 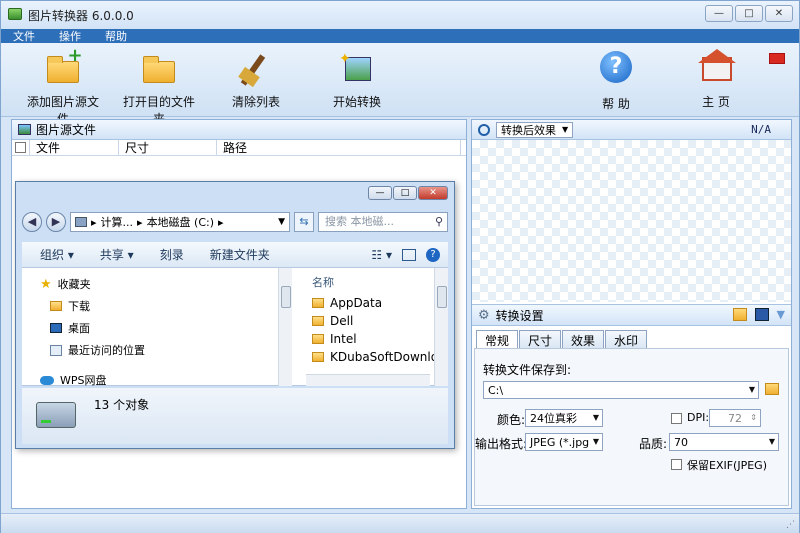 I want to click on col-name: 名称, so click(x=323, y=282).